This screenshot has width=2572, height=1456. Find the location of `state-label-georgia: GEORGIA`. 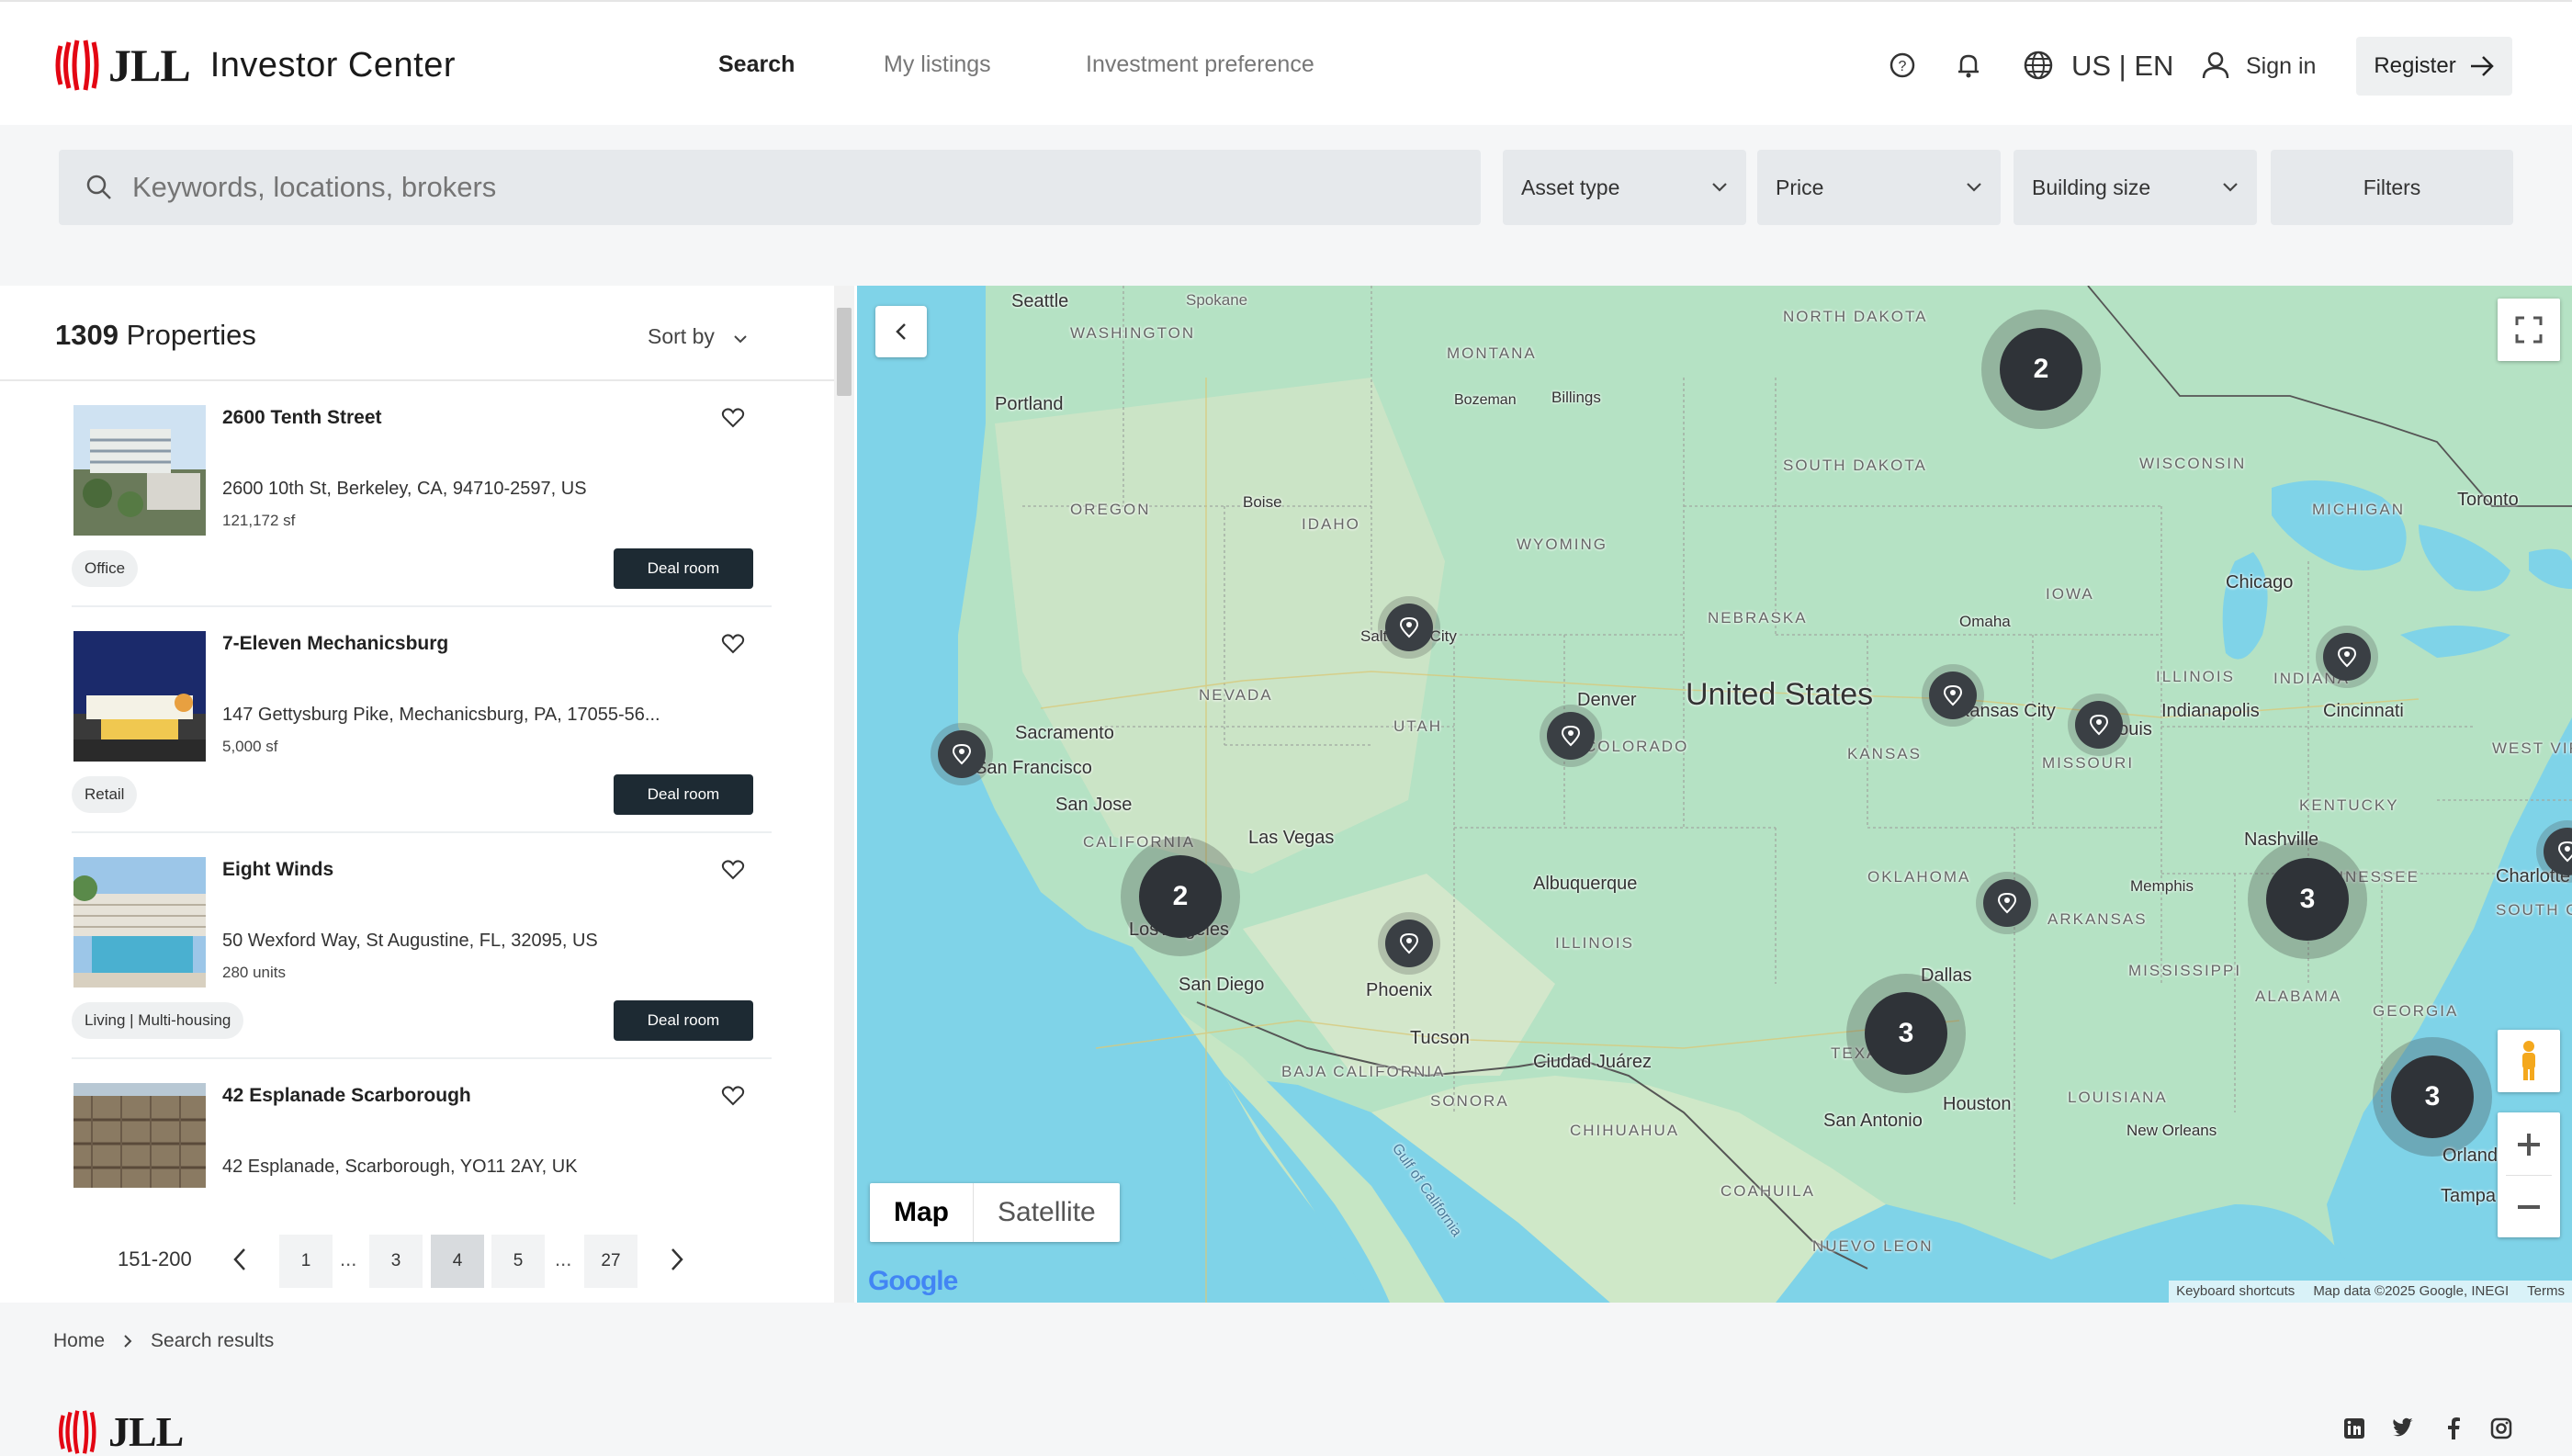

state-label-georgia: GEORGIA is located at coordinates (2416, 1011).